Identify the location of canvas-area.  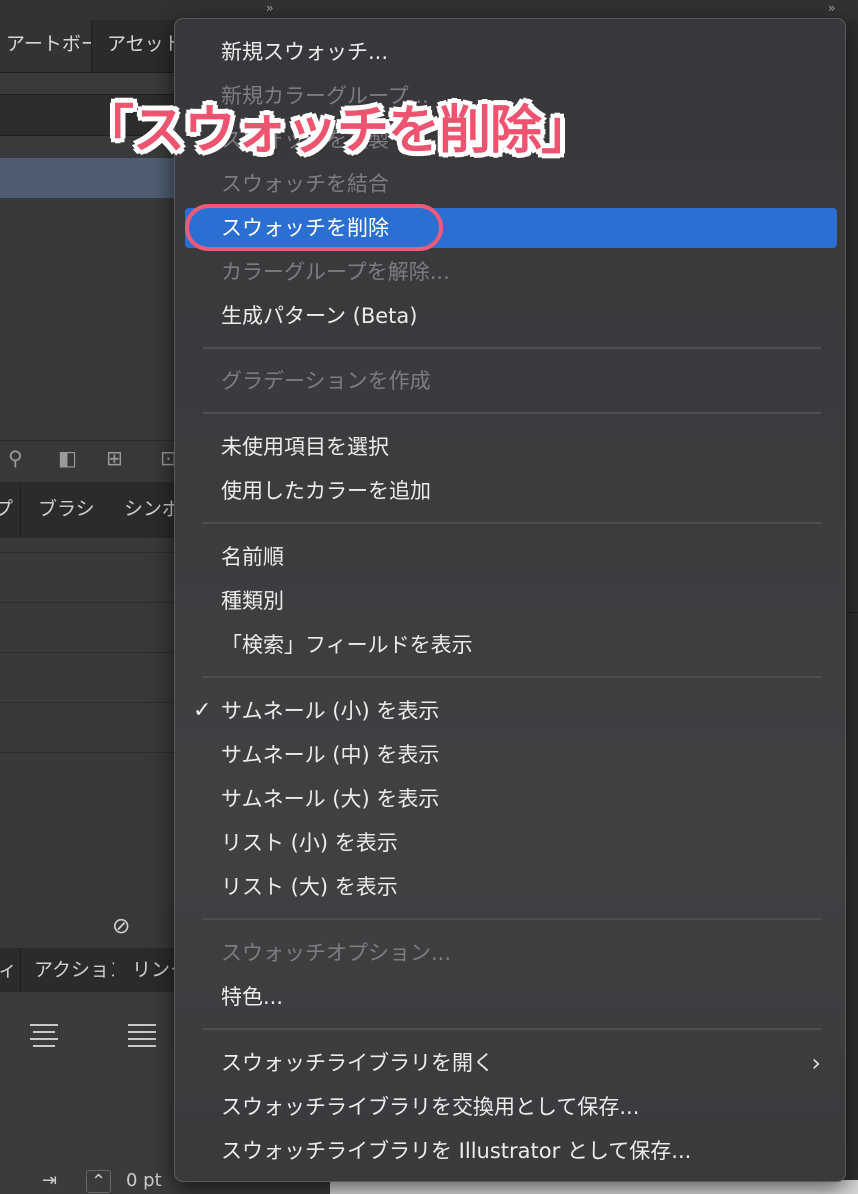
(594, 1187).